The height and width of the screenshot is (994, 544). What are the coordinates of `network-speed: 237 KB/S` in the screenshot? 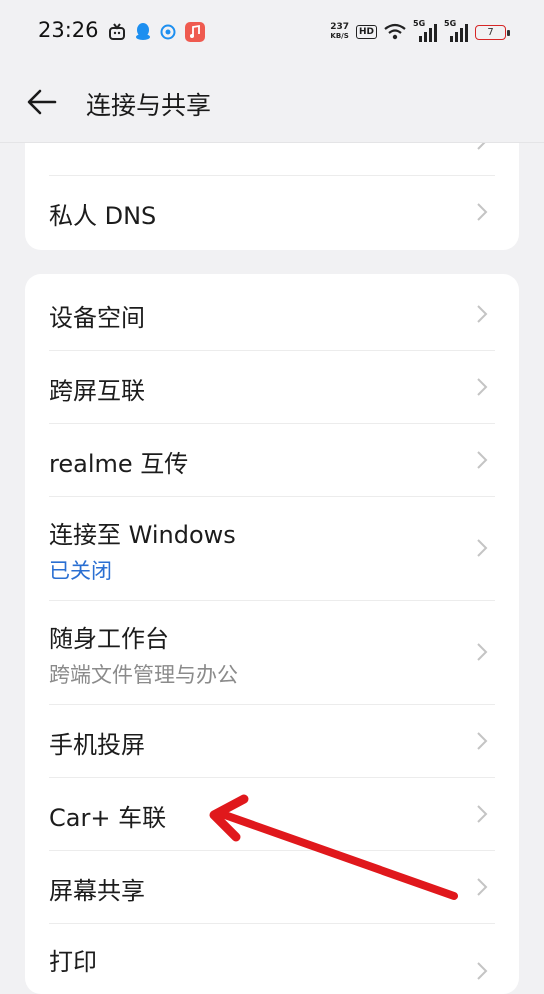 It's located at (339, 31).